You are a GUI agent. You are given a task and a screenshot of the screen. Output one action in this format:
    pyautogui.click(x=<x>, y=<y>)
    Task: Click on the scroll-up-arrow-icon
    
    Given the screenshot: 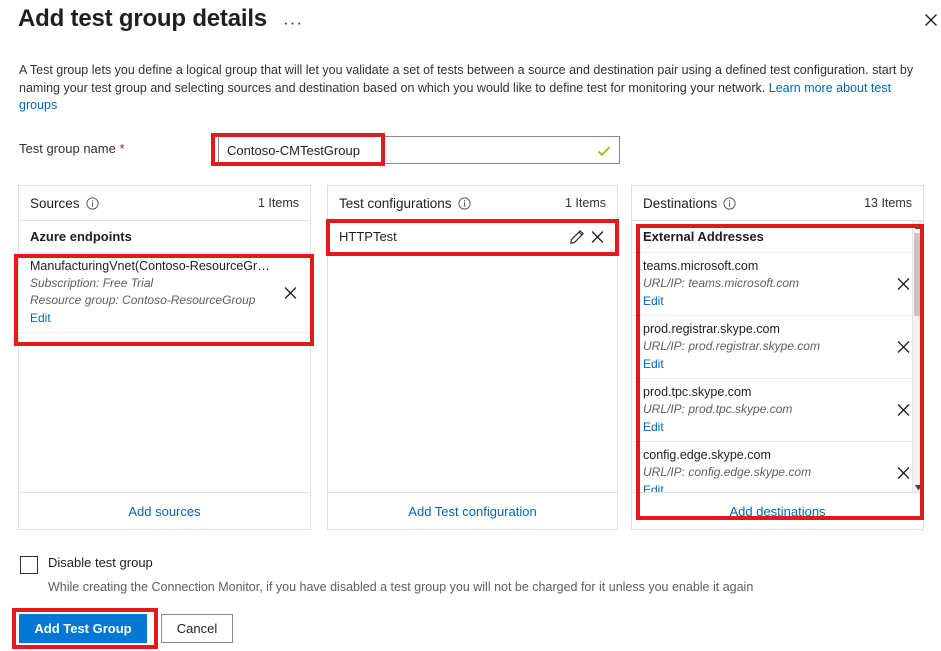 What is the action you would take?
    pyautogui.click(x=918, y=226)
    